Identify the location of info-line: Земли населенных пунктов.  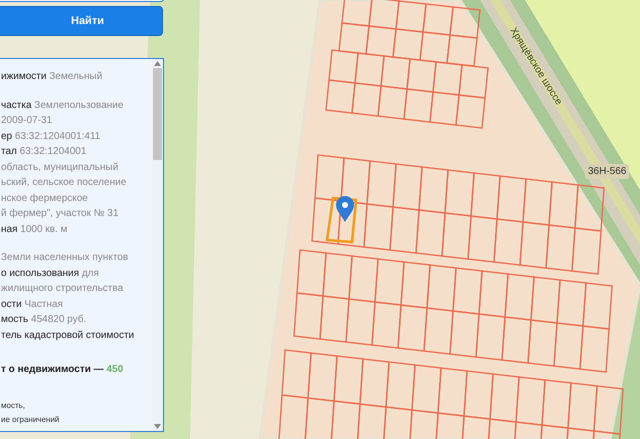
(64, 258).